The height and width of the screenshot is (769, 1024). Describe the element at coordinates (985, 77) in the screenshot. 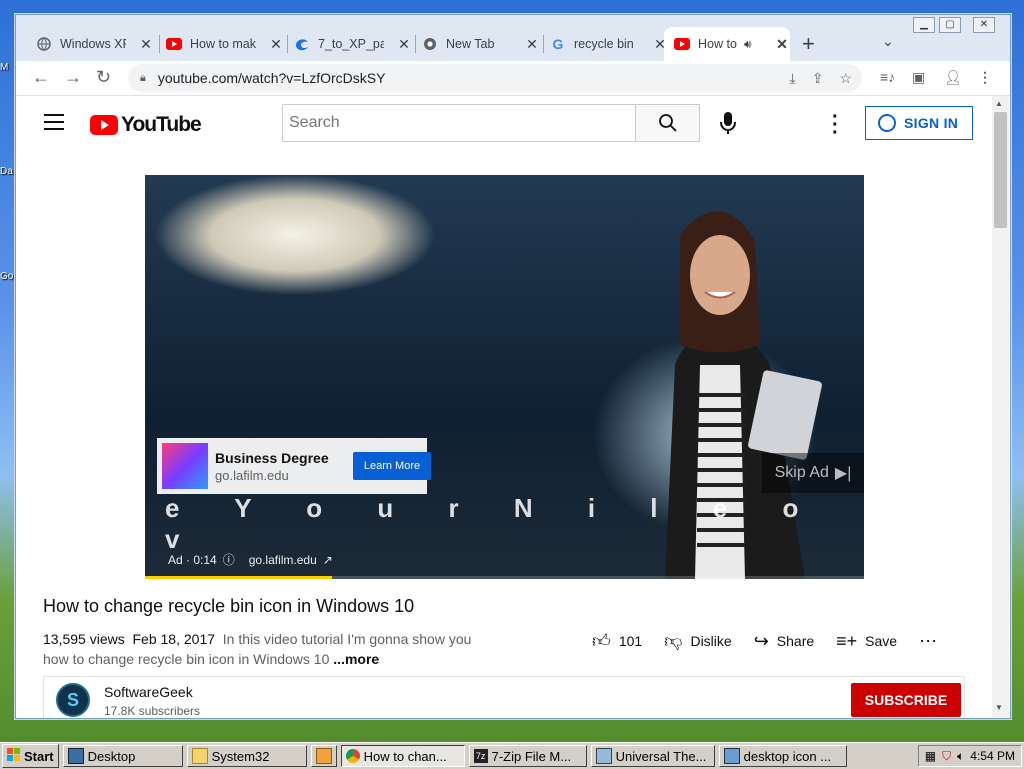

I see `menu-kebab-icon: ⋮` at that location.